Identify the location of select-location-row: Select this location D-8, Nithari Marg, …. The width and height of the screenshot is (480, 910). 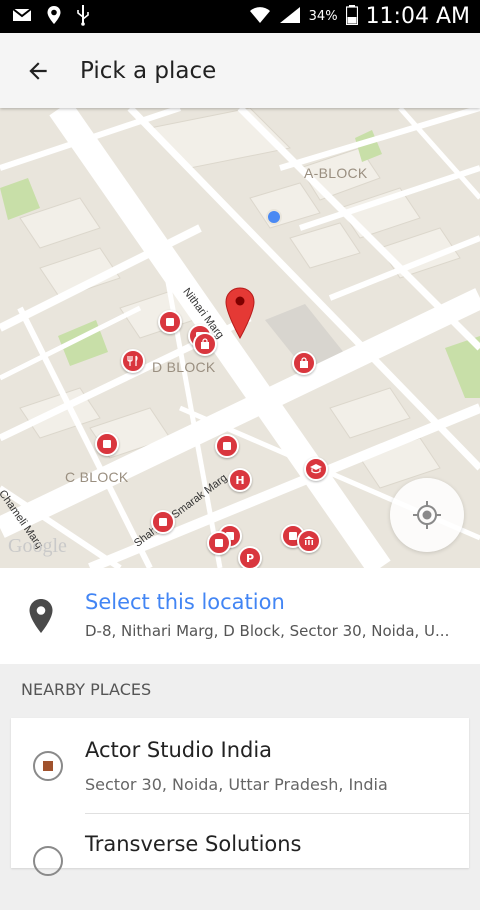
(240, 616).